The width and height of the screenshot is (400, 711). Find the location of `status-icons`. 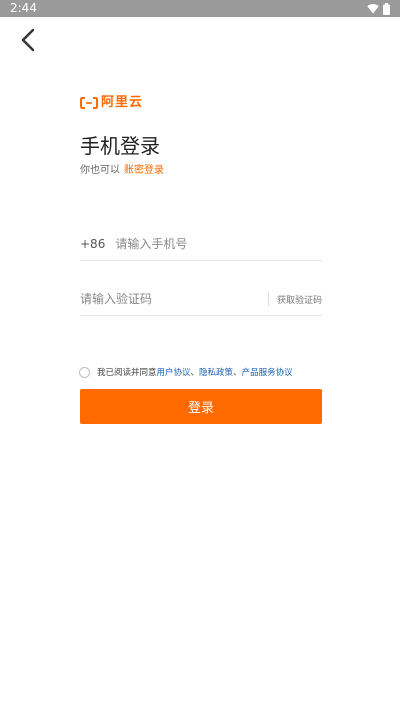

status-icons is located at coordinates (378, 8).